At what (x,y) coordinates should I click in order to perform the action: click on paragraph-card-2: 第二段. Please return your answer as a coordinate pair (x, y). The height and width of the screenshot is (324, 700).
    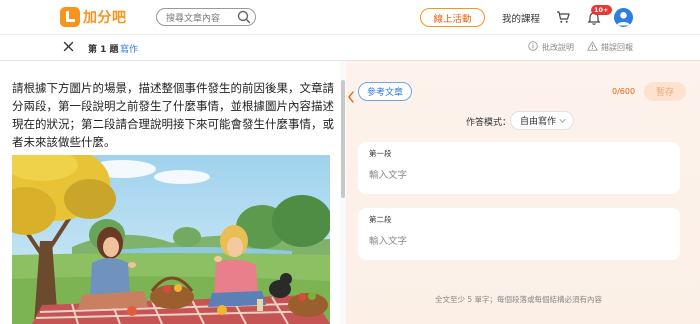
    Looking at the image, I should click on (519, 234).